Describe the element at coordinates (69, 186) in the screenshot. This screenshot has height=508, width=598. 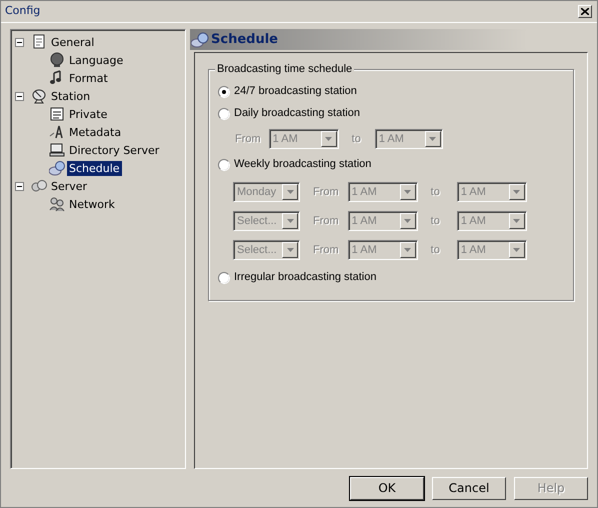
I see `tree-item: Server` at that location.